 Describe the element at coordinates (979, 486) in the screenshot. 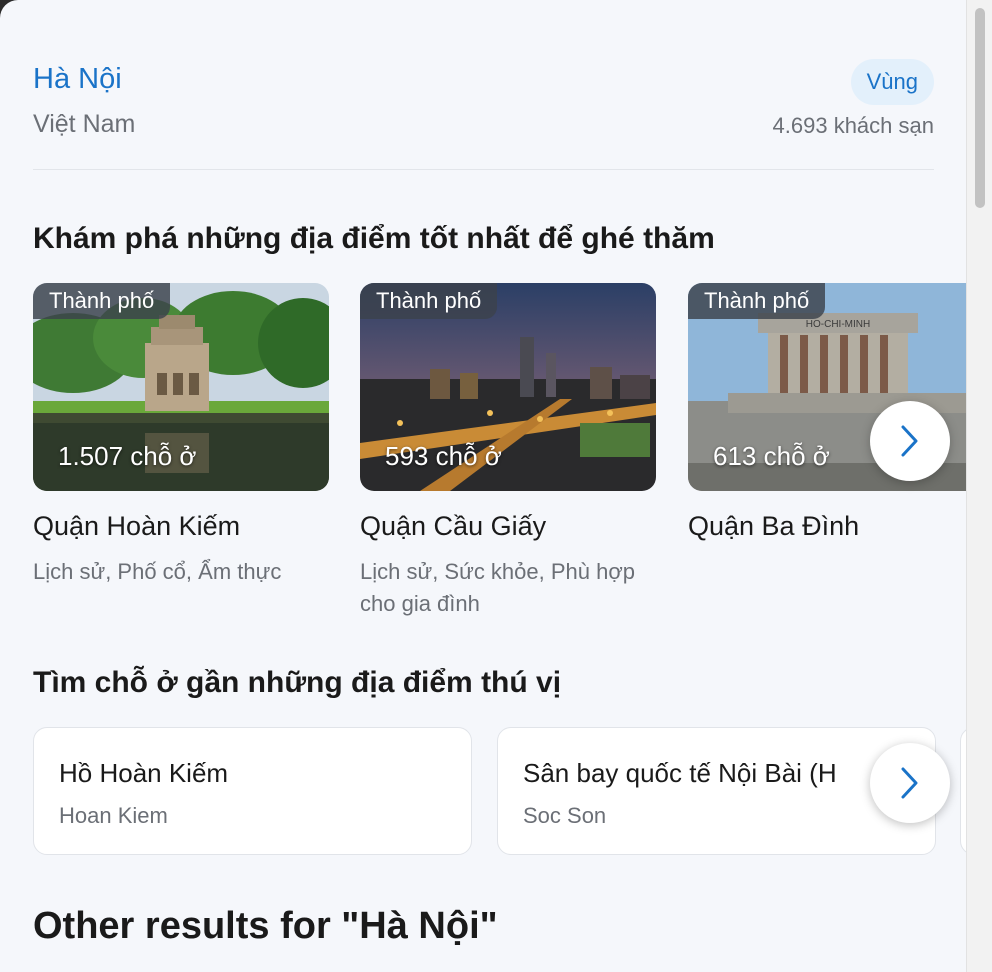

I see `scrollbar` at that location.